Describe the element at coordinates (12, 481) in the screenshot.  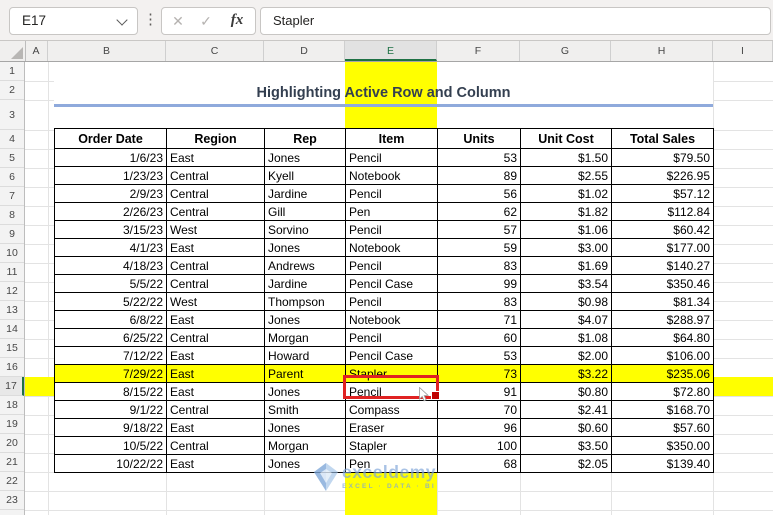
I see `row-header-22: 22` at that location.